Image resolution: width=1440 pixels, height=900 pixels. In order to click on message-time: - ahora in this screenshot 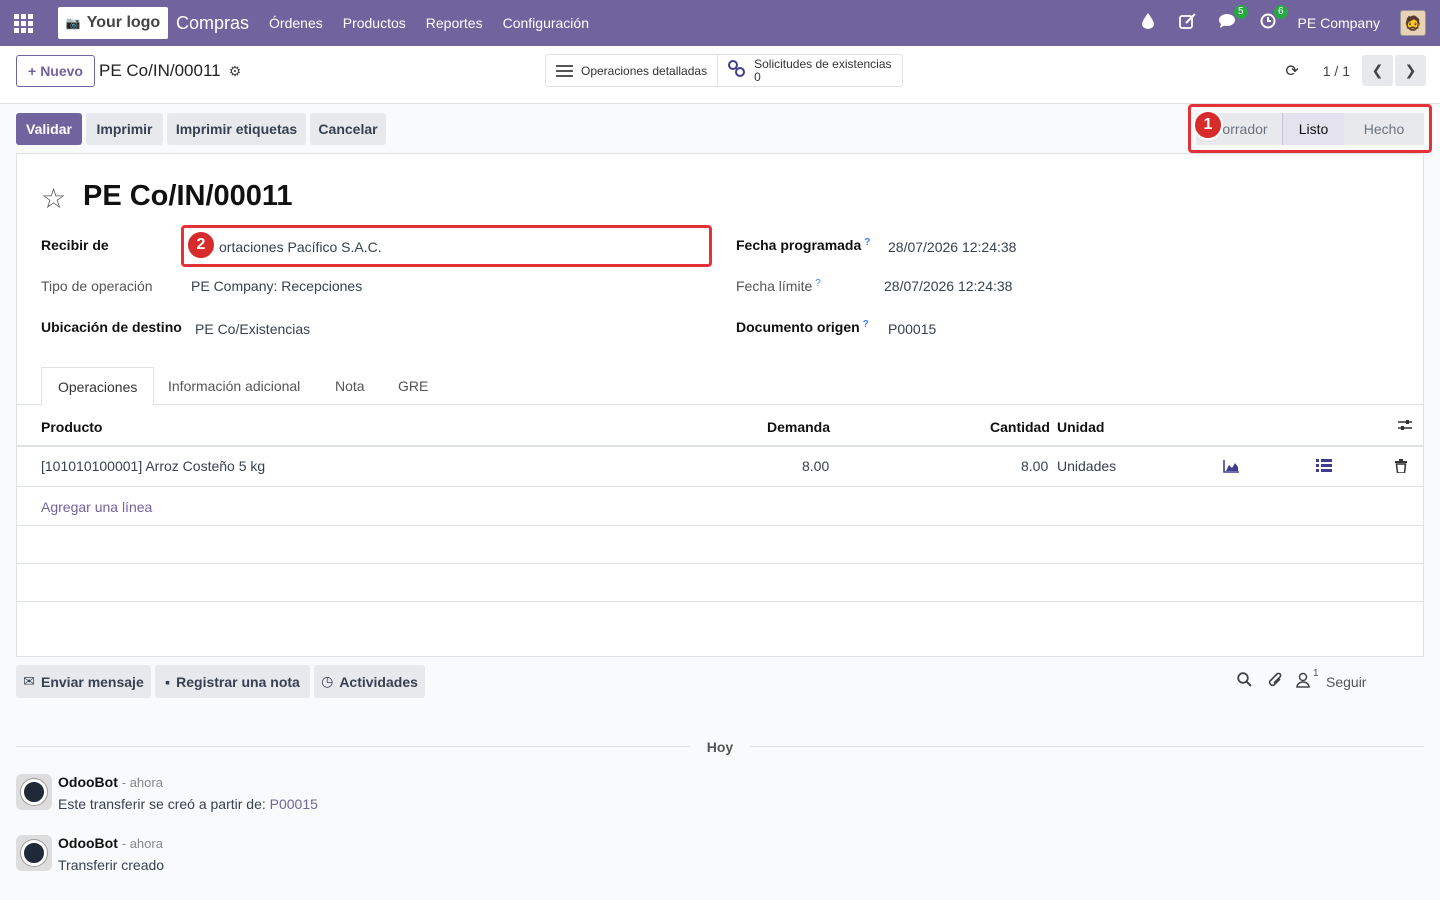, I will do `click(142, 843)`.